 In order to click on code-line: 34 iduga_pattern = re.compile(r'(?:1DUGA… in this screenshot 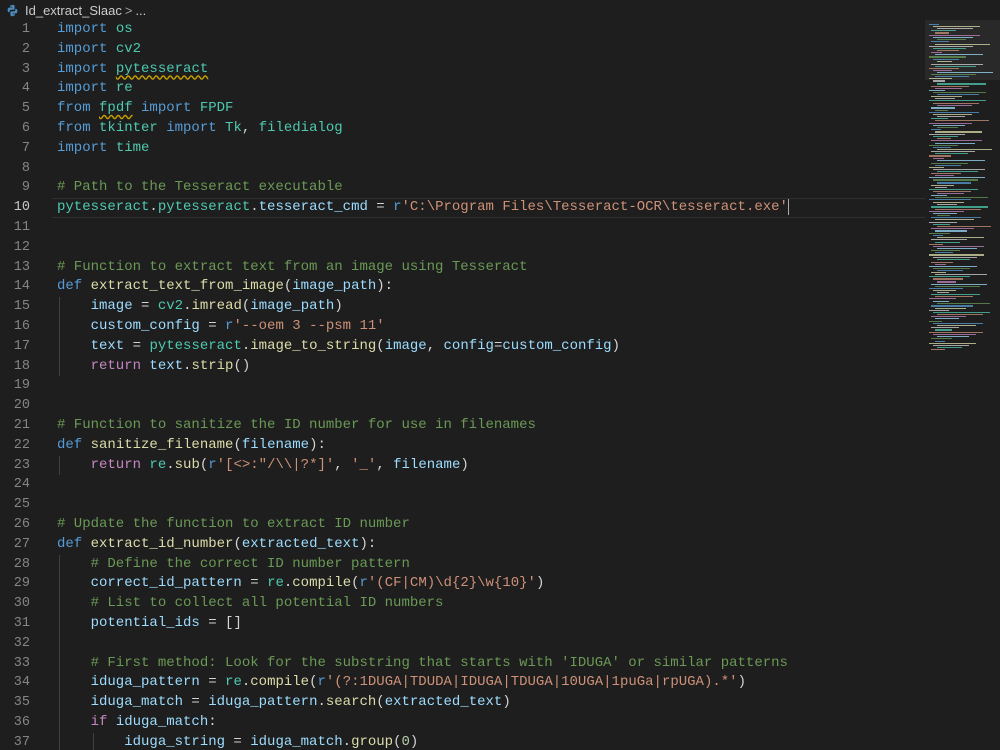, I will do `click(462, 683)`.